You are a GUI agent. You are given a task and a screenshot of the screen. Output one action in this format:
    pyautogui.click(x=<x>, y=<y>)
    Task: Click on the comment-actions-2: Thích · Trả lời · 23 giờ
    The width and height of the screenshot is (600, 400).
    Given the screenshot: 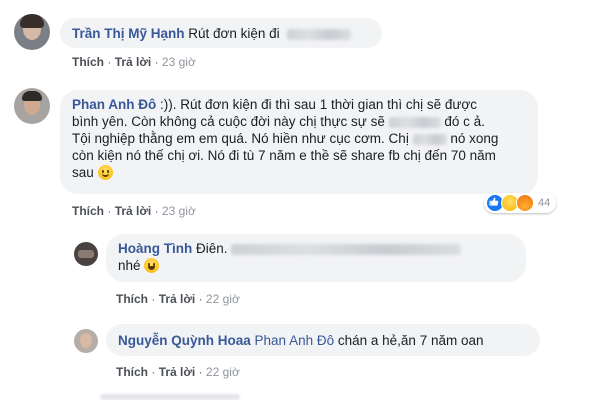 What is the action you would take?
    pyautogui.click(x=134, y=211)
    